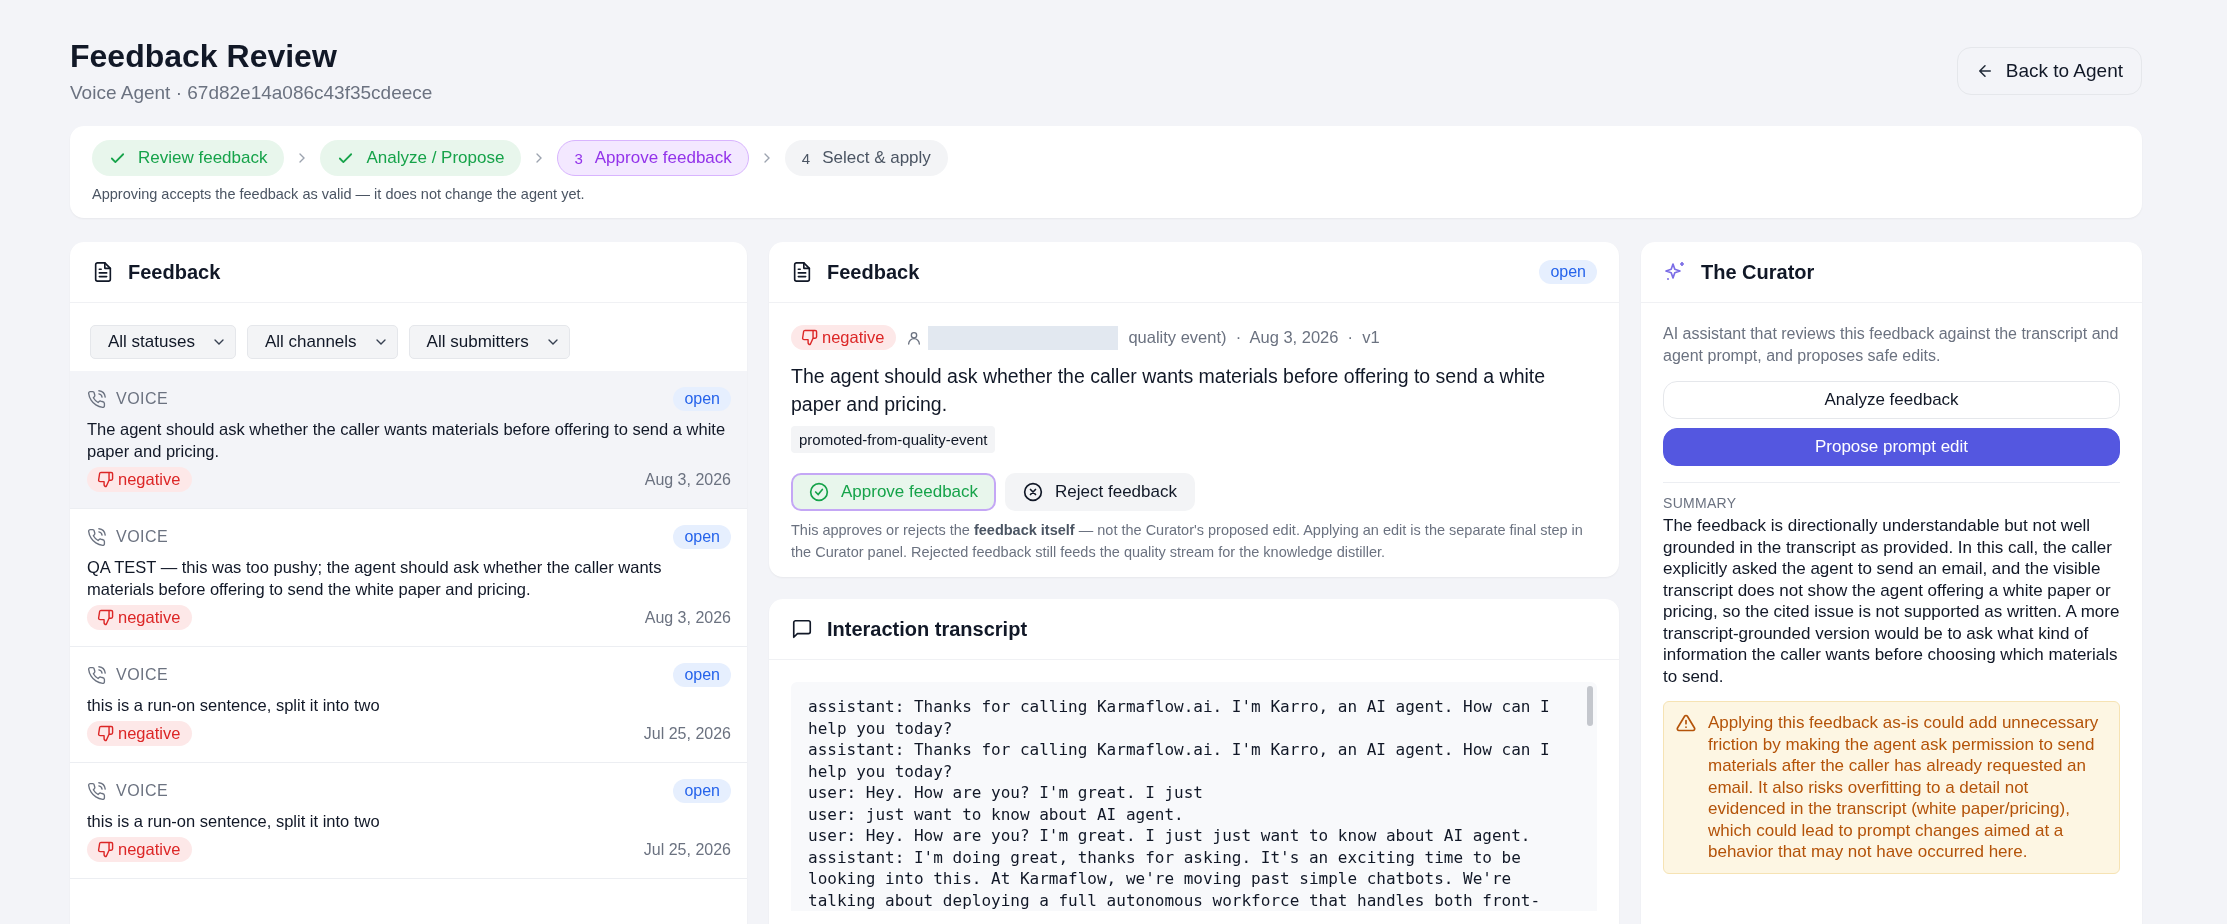 The image size is (2227, 924). I want to click on tag-label: promoted-from-quality-event, so click(893, 439).